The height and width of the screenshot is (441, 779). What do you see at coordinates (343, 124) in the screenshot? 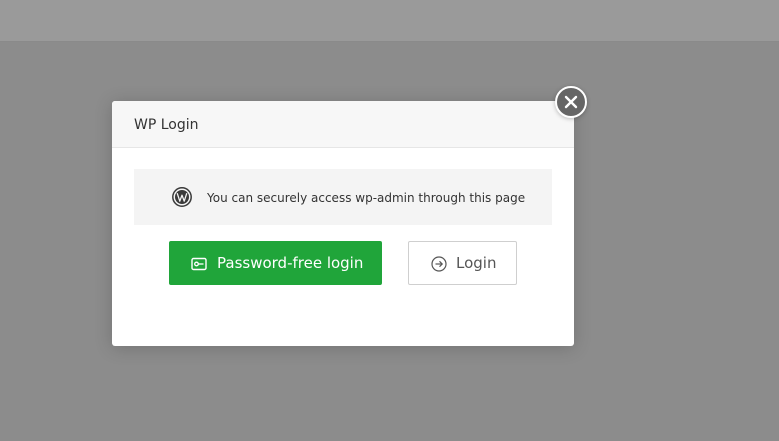
I see `dialog-header: WP Login` at bounding box center [343, 124].